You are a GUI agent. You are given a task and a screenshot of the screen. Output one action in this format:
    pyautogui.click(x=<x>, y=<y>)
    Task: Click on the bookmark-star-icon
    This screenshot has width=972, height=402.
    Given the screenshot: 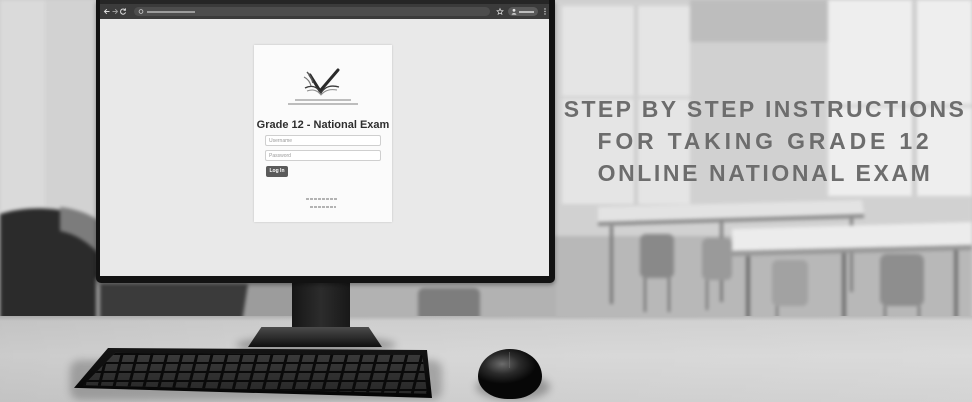 What is the action you would take?
    pyautogui.click(x=500, y=11)
    